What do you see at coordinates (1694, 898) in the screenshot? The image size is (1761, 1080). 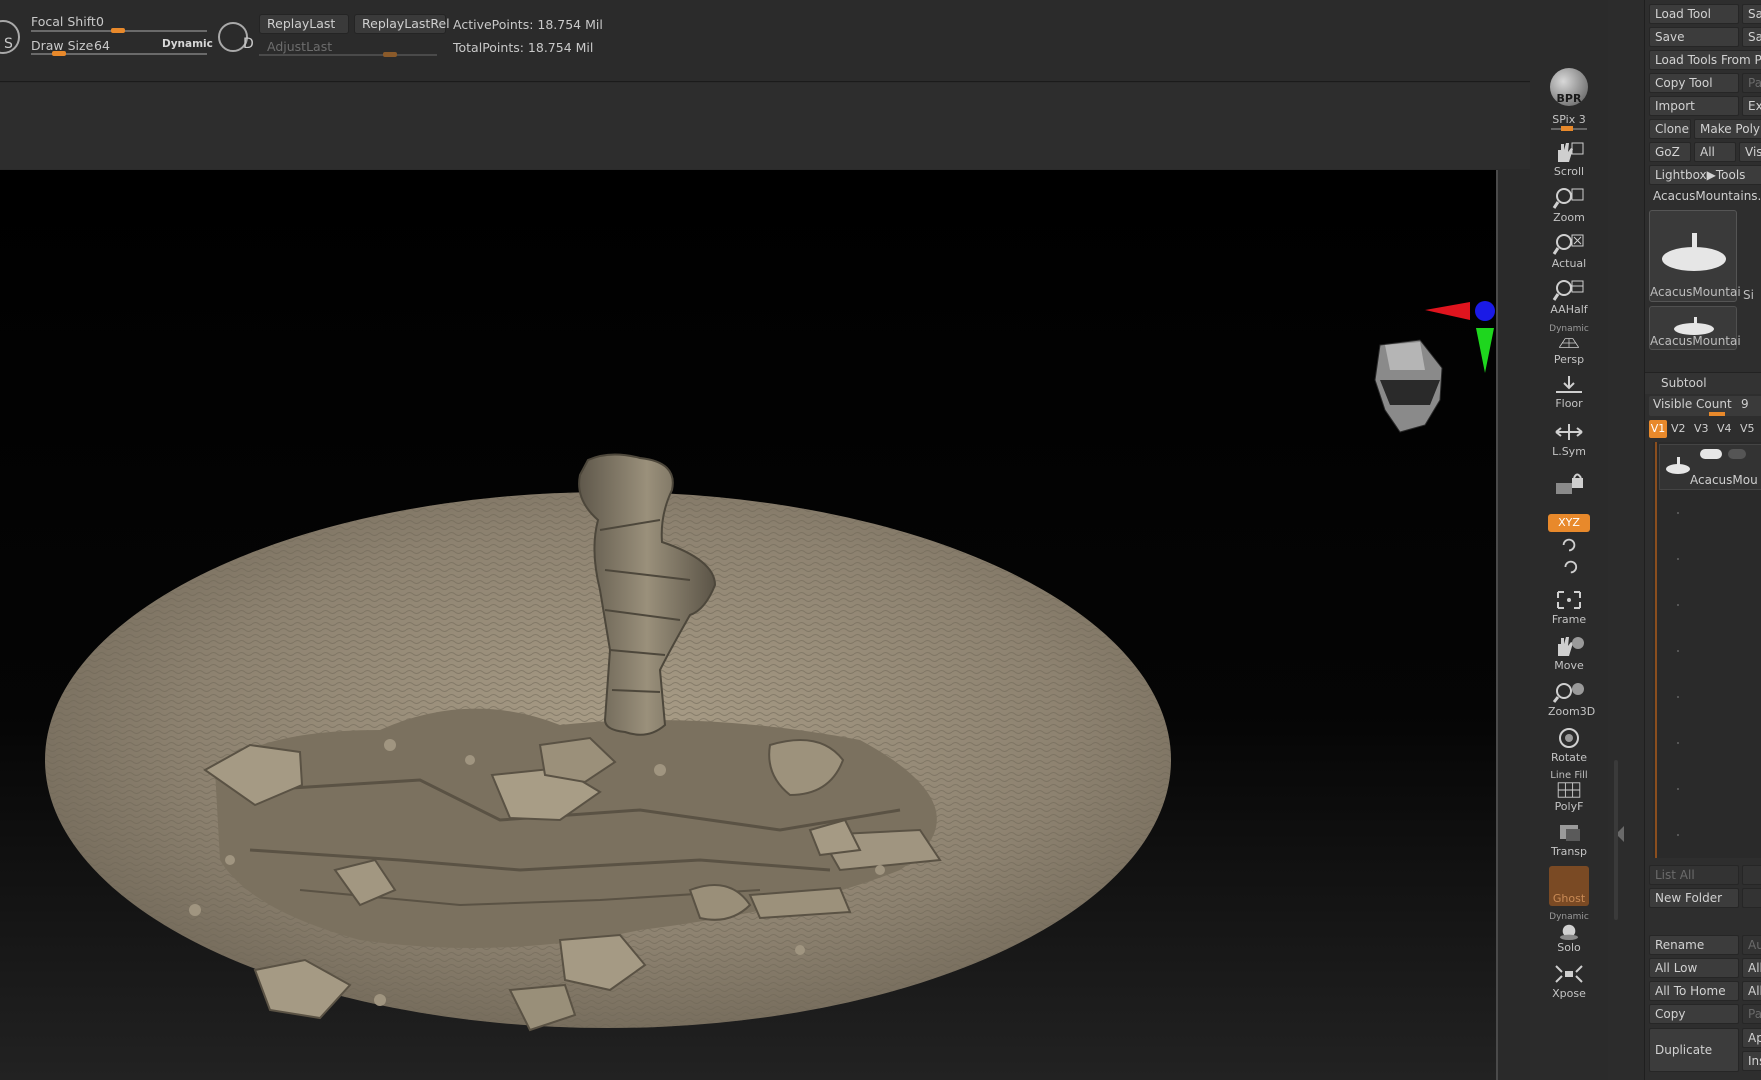 I see `new-folder-button: New Folder` at bounding box center [1694, 898].